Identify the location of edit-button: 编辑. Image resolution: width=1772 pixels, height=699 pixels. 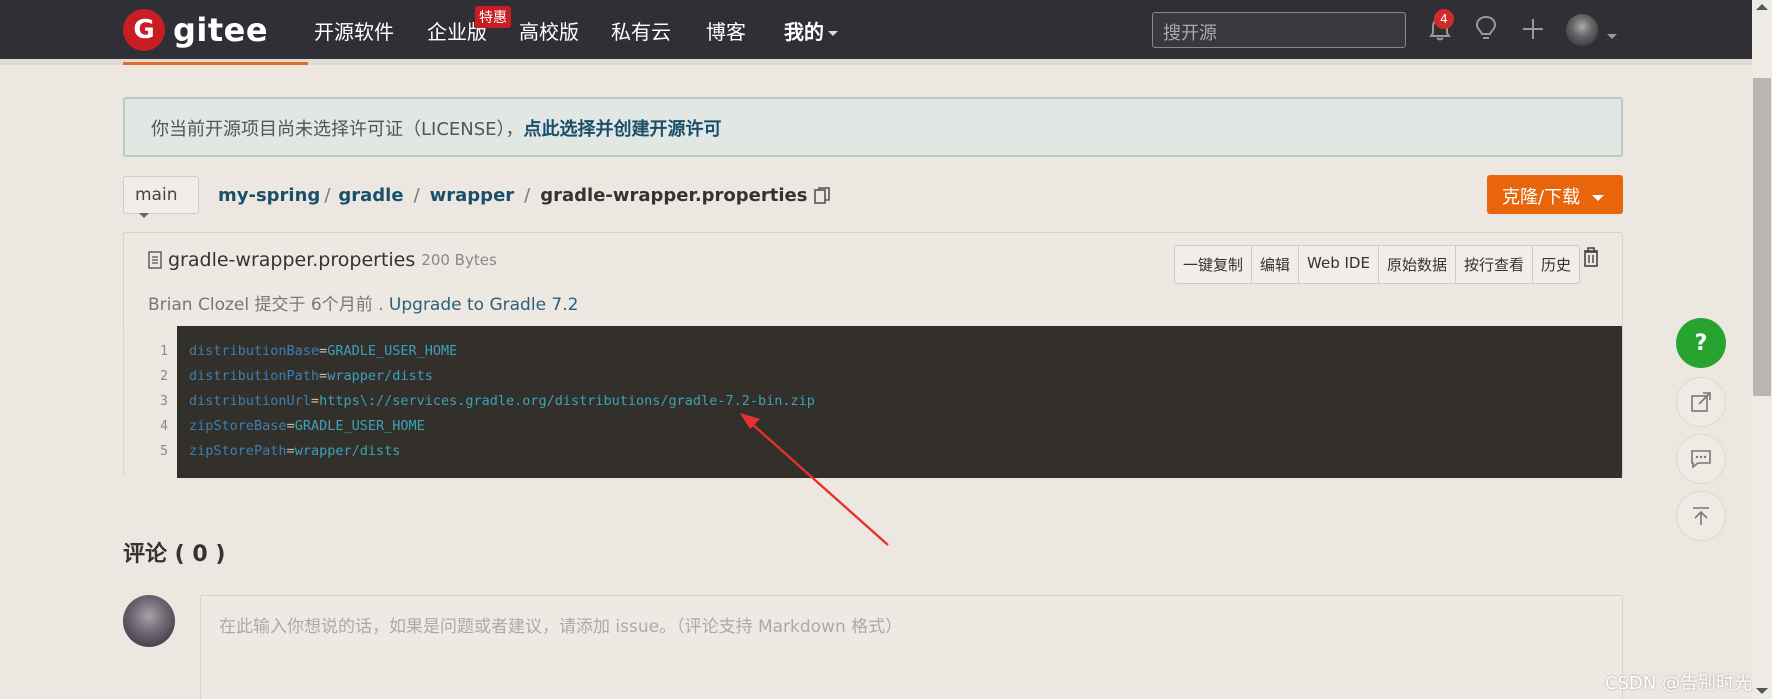
(1276, 264).